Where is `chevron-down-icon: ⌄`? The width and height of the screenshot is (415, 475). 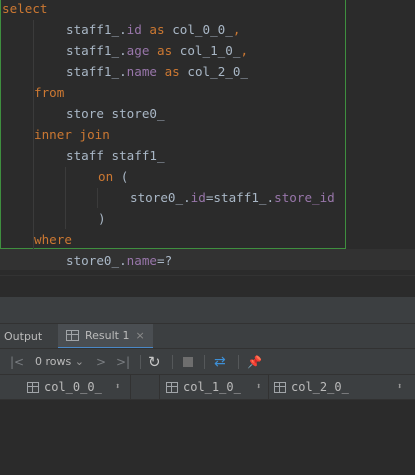 chevron-down-icon: ⌄ is located at coordinates (79, 361).